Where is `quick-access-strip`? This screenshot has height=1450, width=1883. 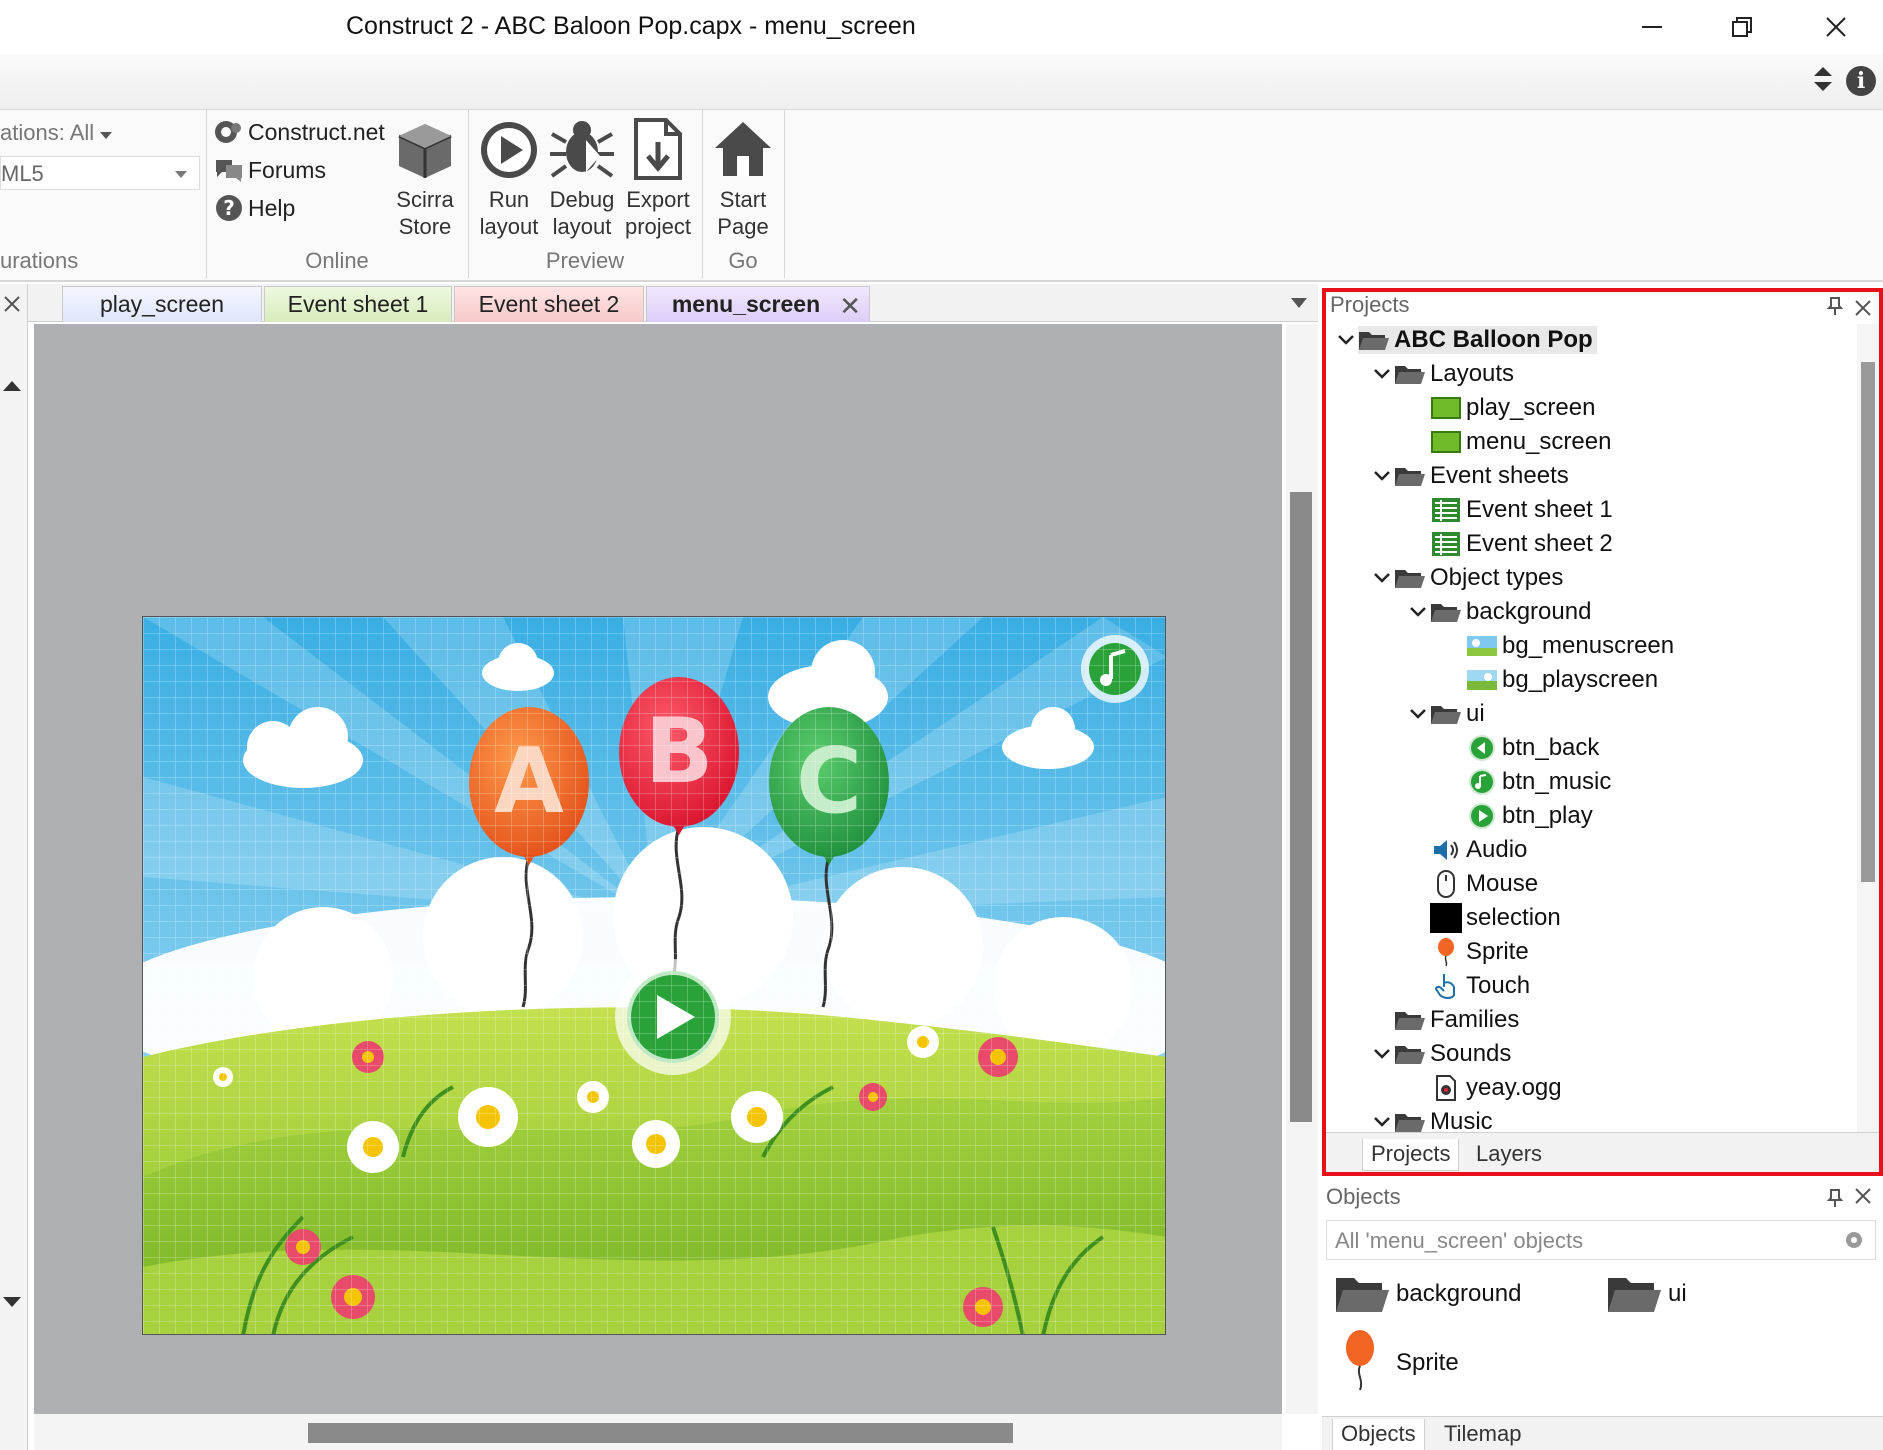 quick-access-strip is located at coordinates (941, 82).